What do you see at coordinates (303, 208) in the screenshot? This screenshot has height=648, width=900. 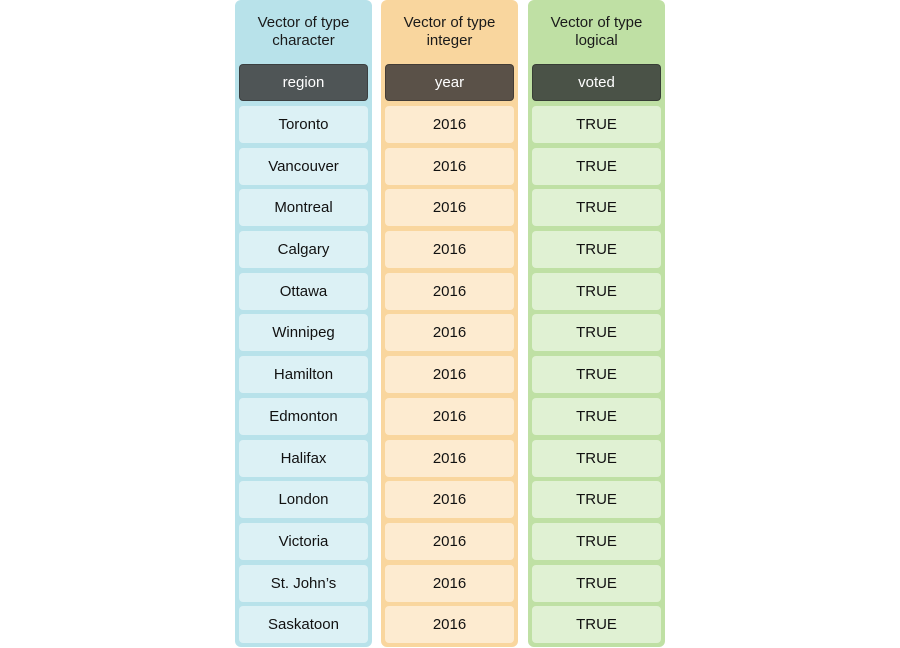 I see `value-cell: Montreal` at bounding box center [303, 208].